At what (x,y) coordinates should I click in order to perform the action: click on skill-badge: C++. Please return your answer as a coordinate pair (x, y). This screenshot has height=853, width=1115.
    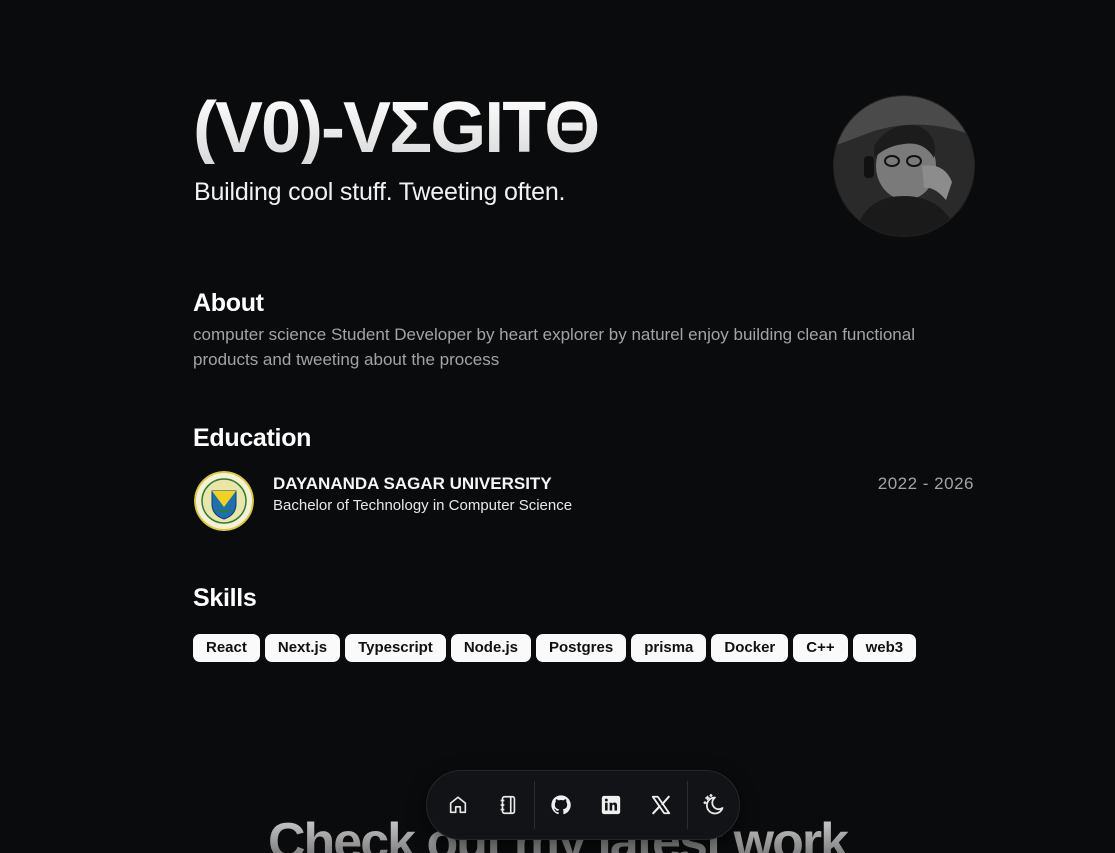
    Looking at the image, I should click on (820, 648).